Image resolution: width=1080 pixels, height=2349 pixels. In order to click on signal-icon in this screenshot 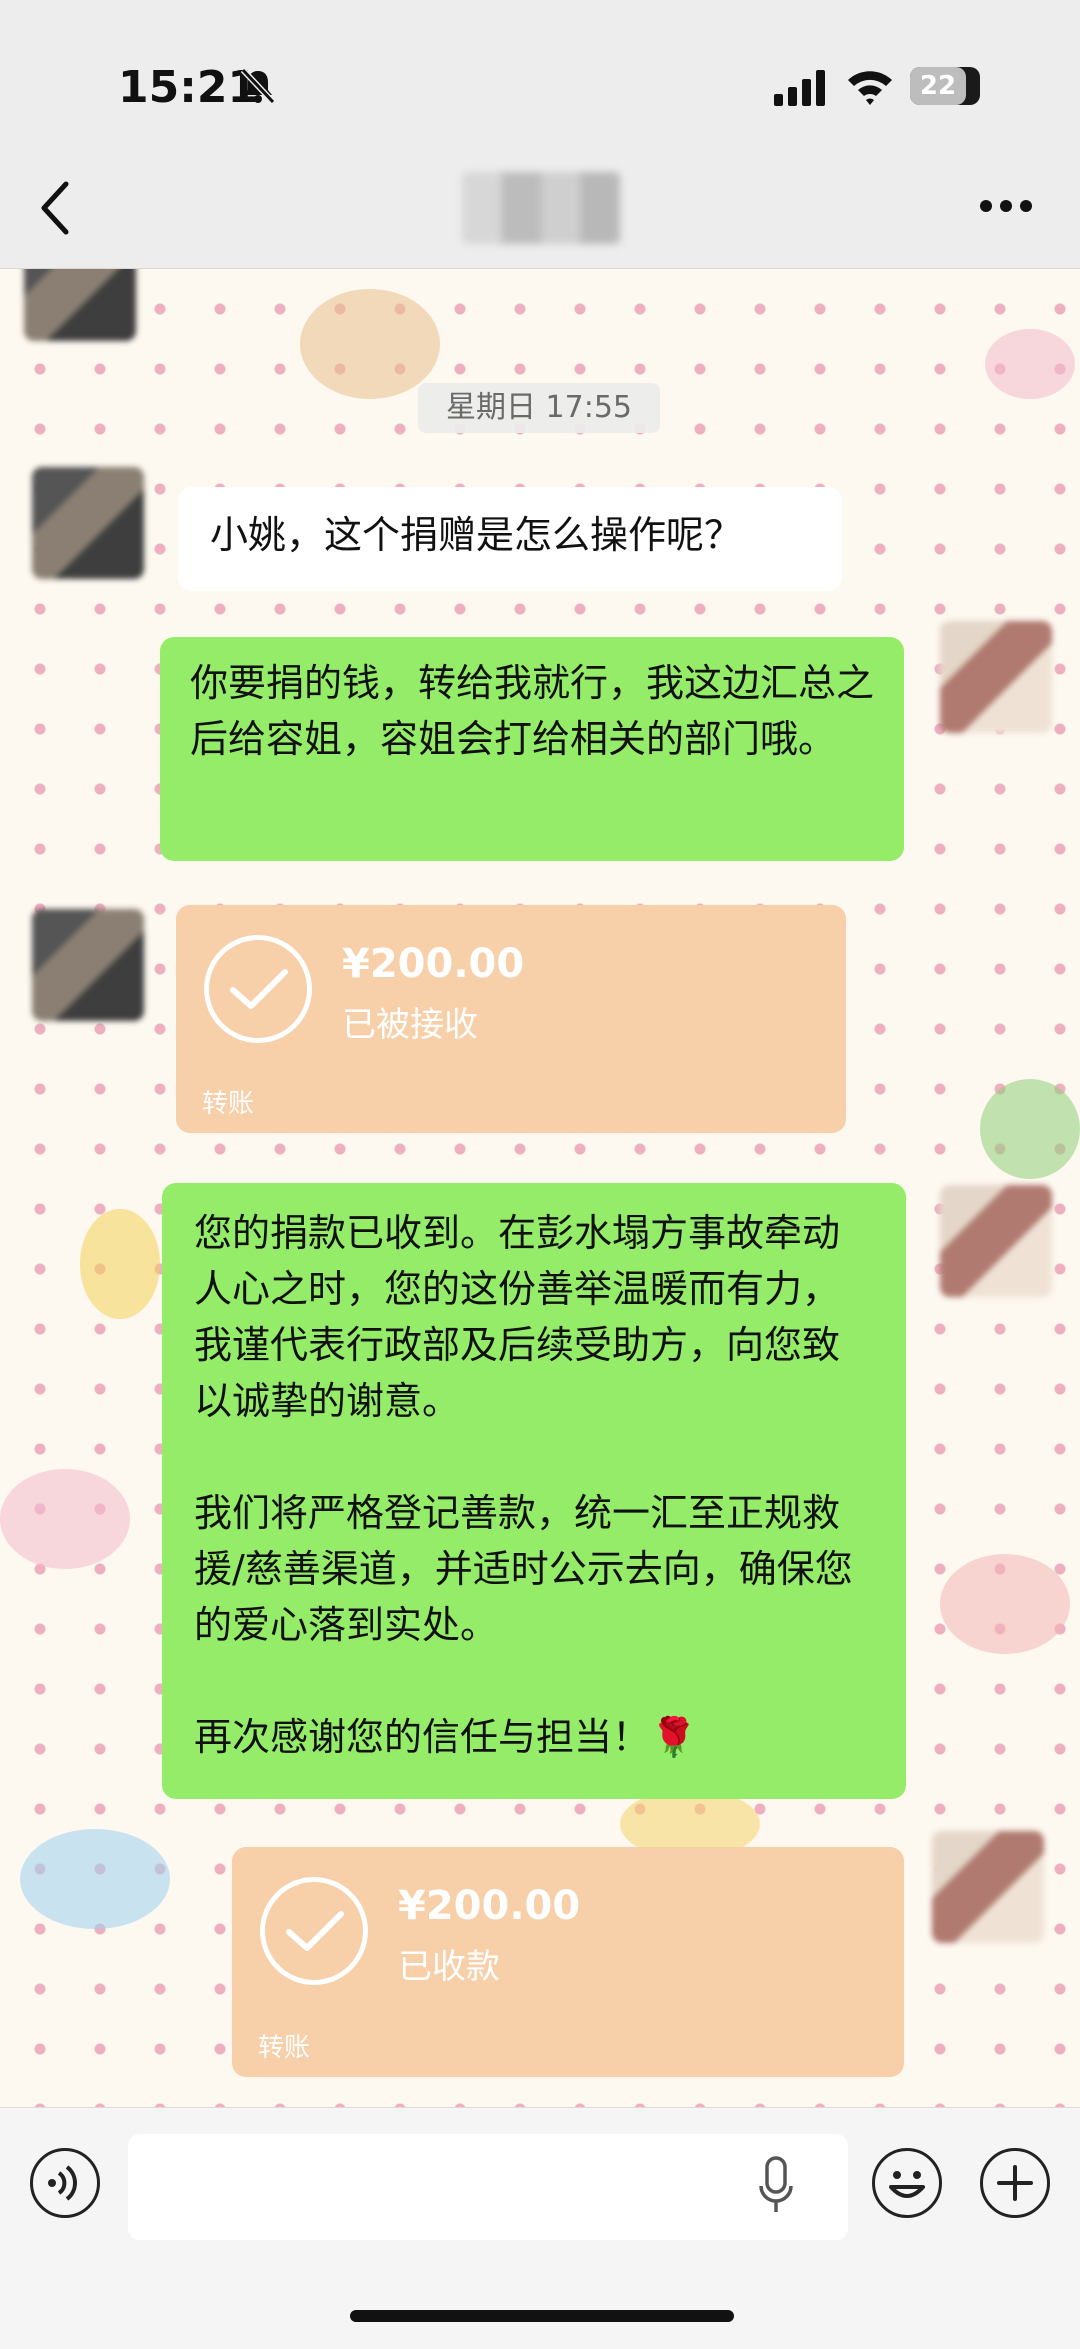, I will do `click(799, 88)`.